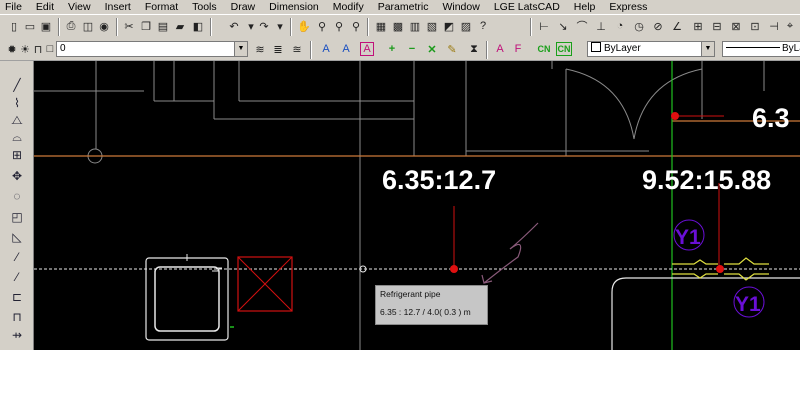  What do you see at coordinates (129, 26) in the screenshot?
I see `cut-icon: ✂` at bounding box center [129, 26].